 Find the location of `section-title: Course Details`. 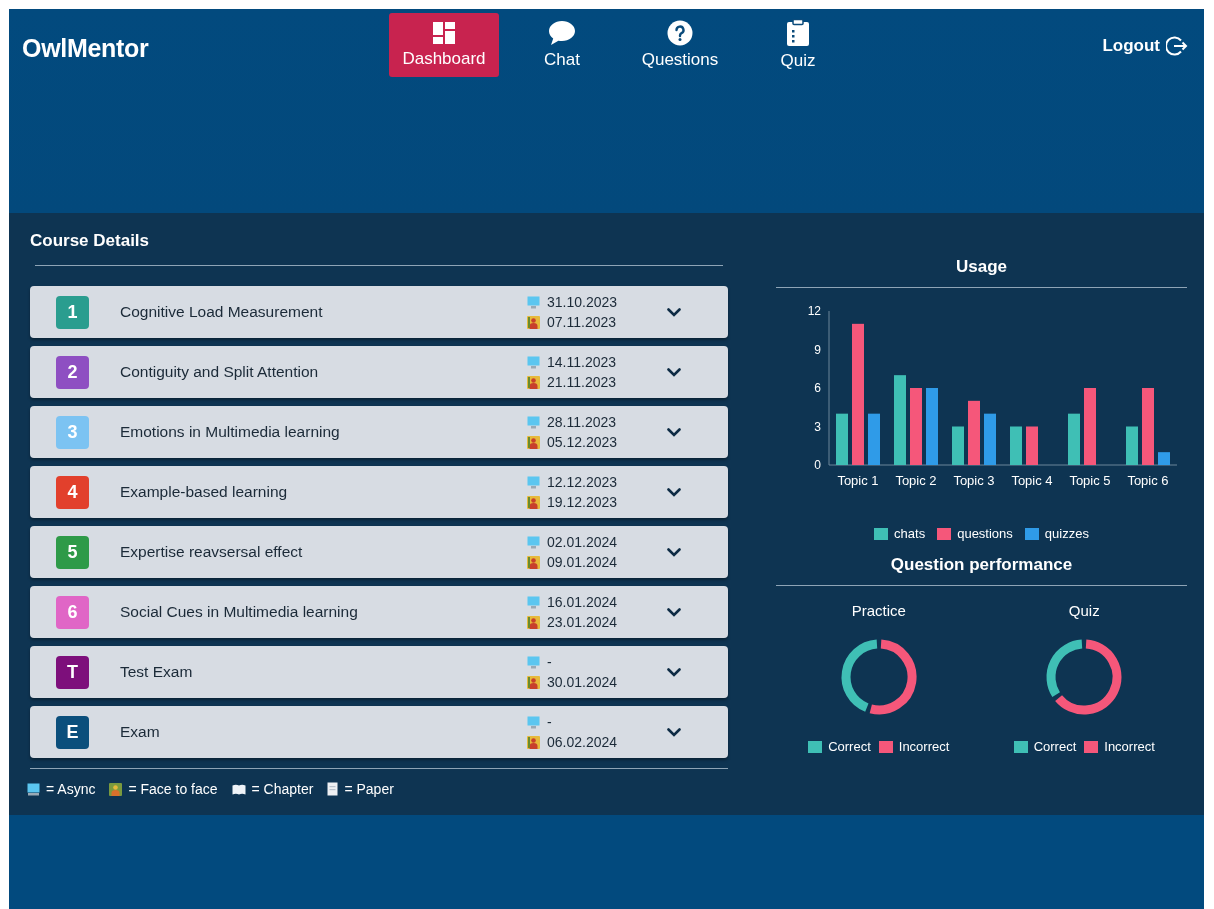

section-title: Course Details is located at coordinates (90, 241).